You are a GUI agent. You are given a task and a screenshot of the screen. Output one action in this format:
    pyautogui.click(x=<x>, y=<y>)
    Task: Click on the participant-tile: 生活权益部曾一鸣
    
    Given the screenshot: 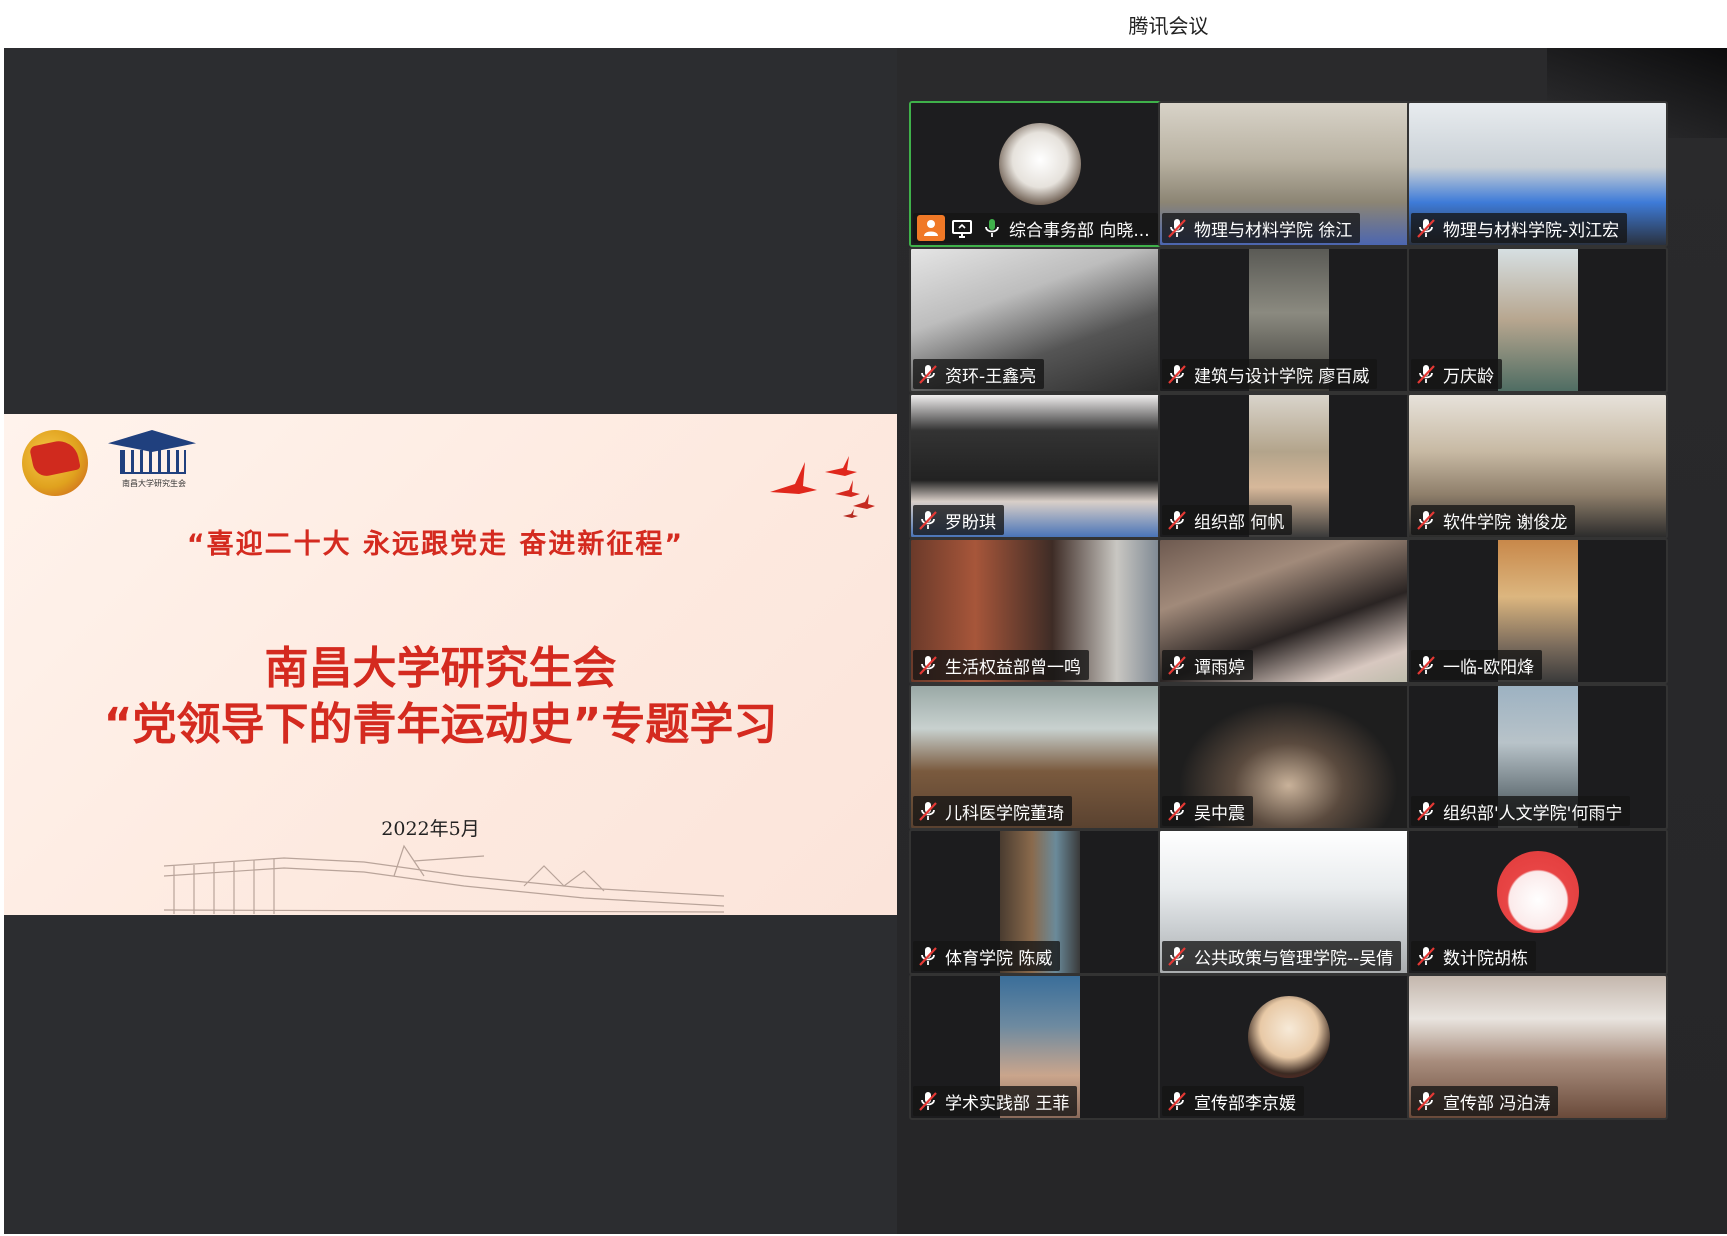 What is the action you would take?
    pyautogui.click(x=1039, y=611)
    